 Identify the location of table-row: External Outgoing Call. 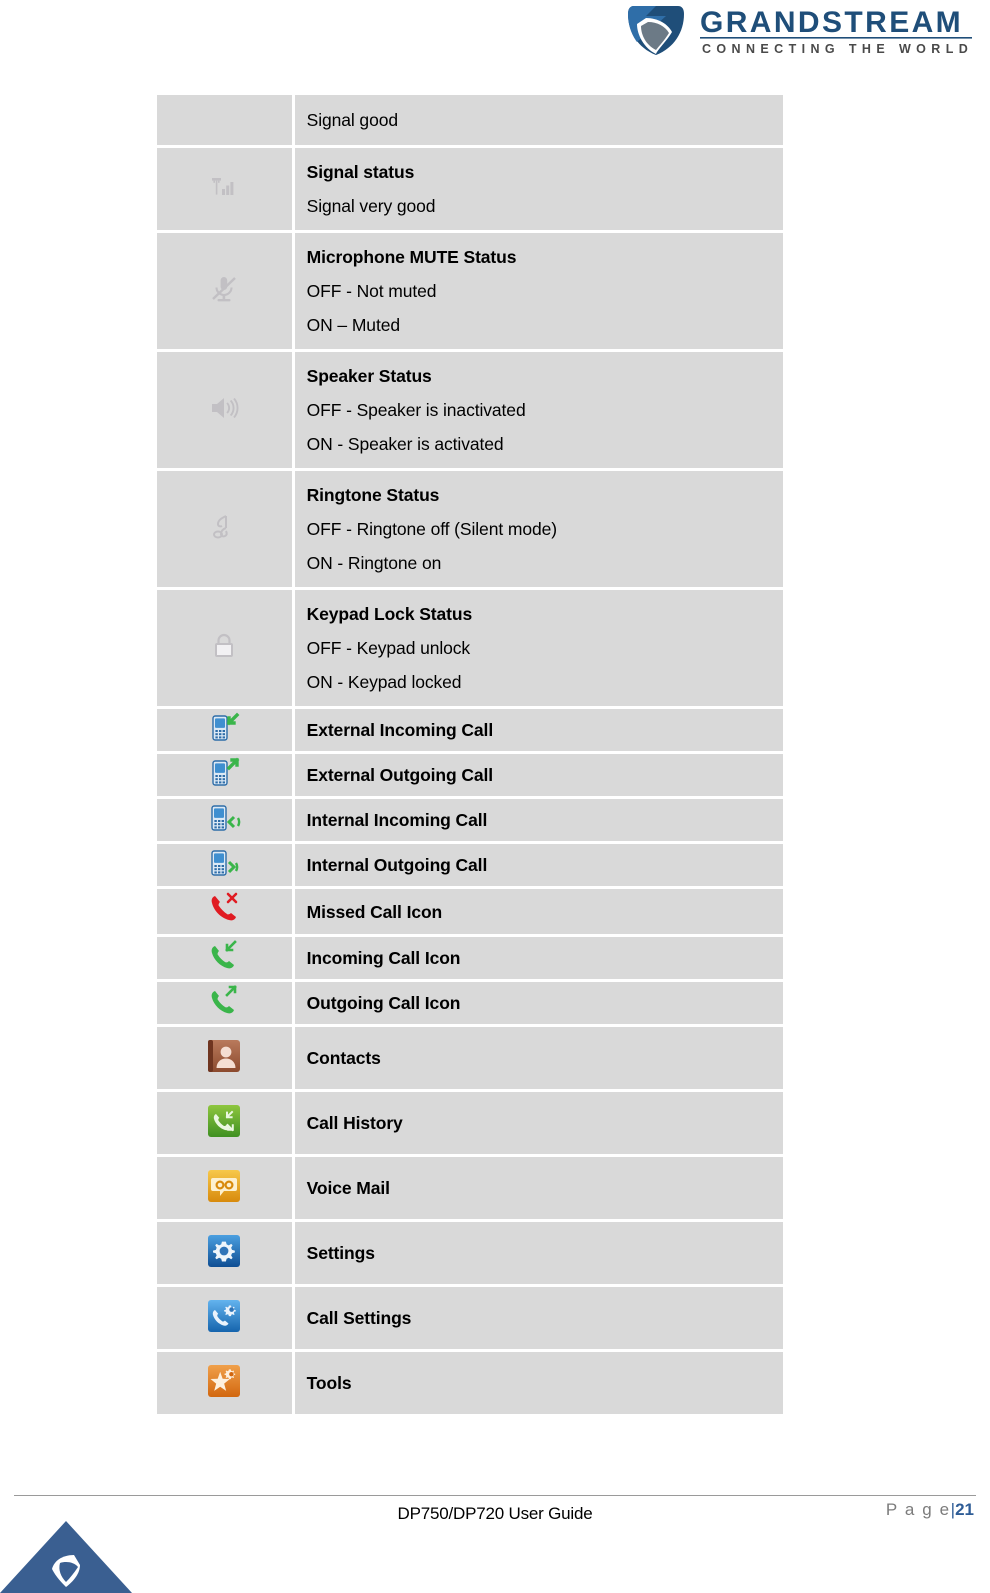
(470, 776).